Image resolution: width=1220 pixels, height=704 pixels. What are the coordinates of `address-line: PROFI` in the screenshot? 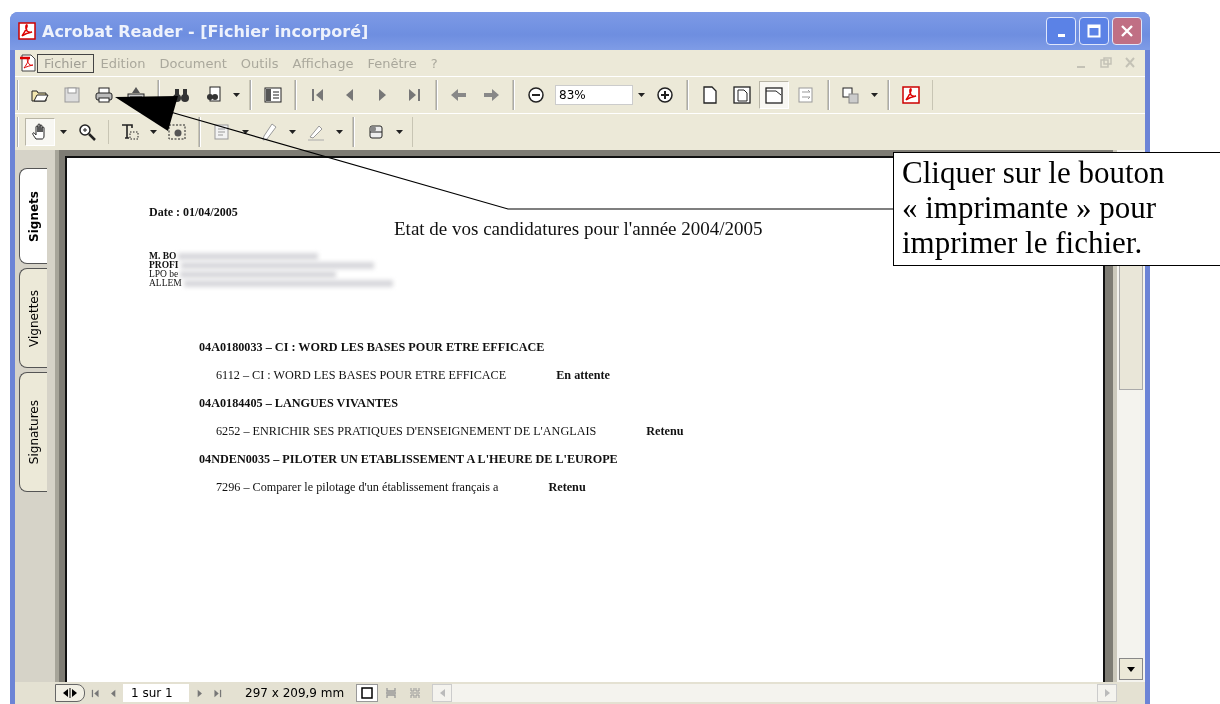 It's located at (164, 265).